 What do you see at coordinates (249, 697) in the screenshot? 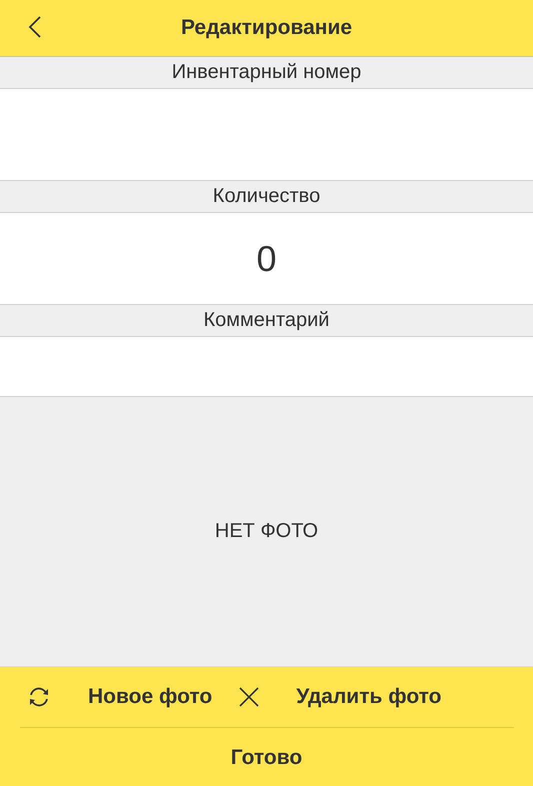
I see `close-icon` at bounding box center [249, 697].